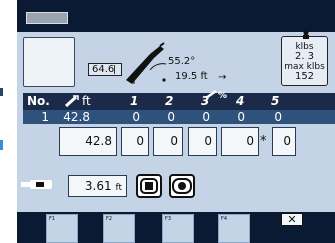  I want to click on row-c5: 0, so click(278, 117).